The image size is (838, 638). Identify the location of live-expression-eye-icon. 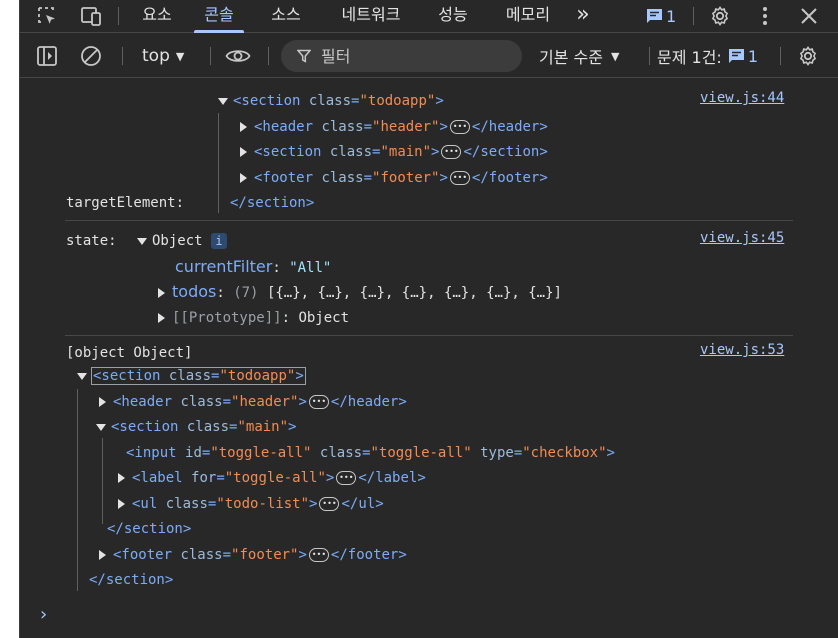
(238, 56).